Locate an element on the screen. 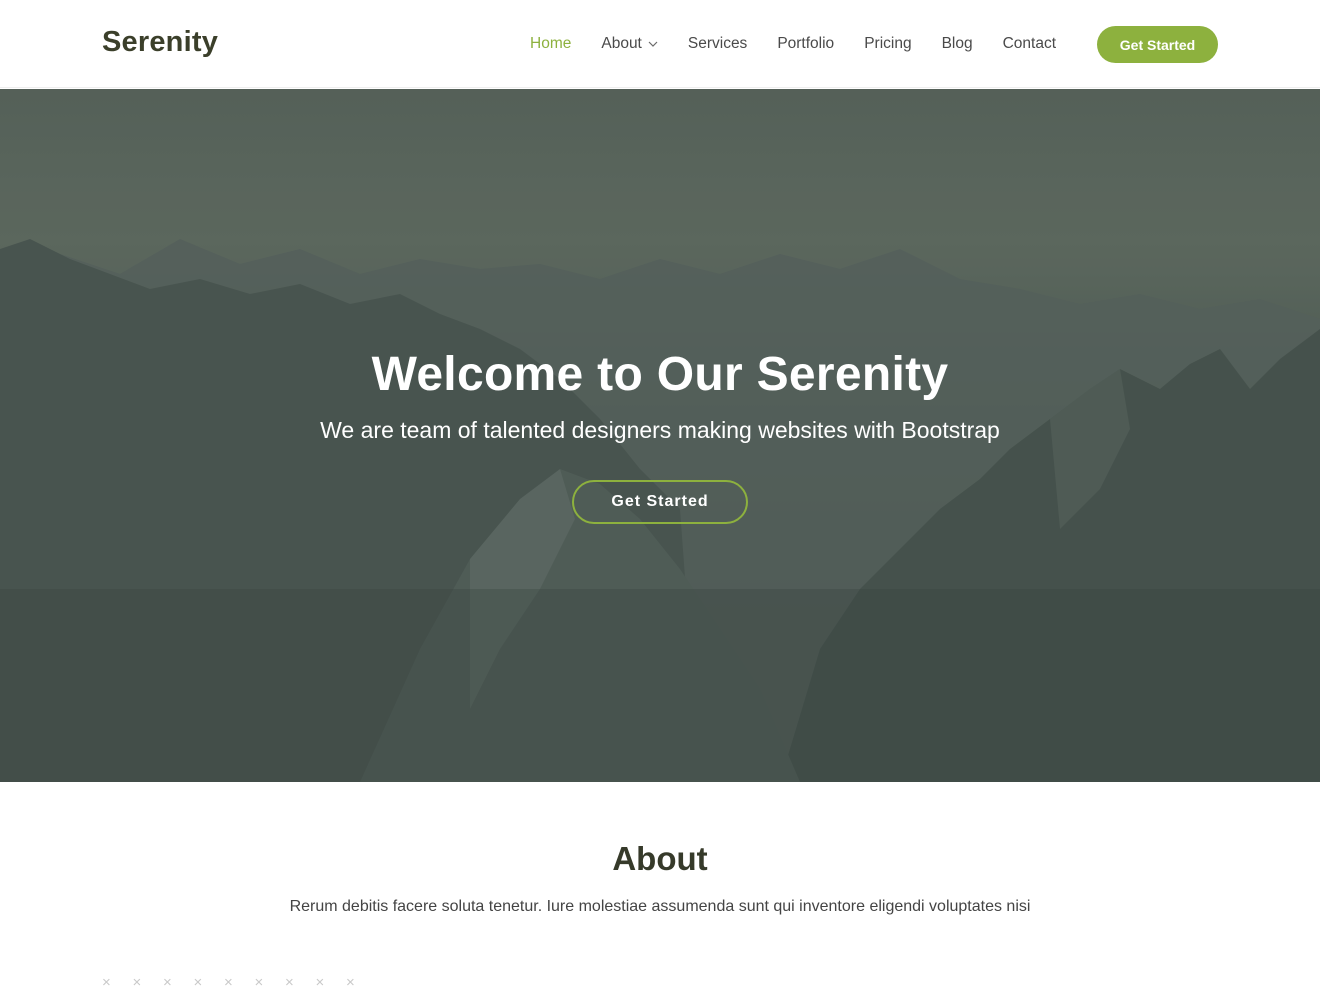 The image size is (1320, 990). nav-item-label: Contact is located at coordinates (1029, 43).